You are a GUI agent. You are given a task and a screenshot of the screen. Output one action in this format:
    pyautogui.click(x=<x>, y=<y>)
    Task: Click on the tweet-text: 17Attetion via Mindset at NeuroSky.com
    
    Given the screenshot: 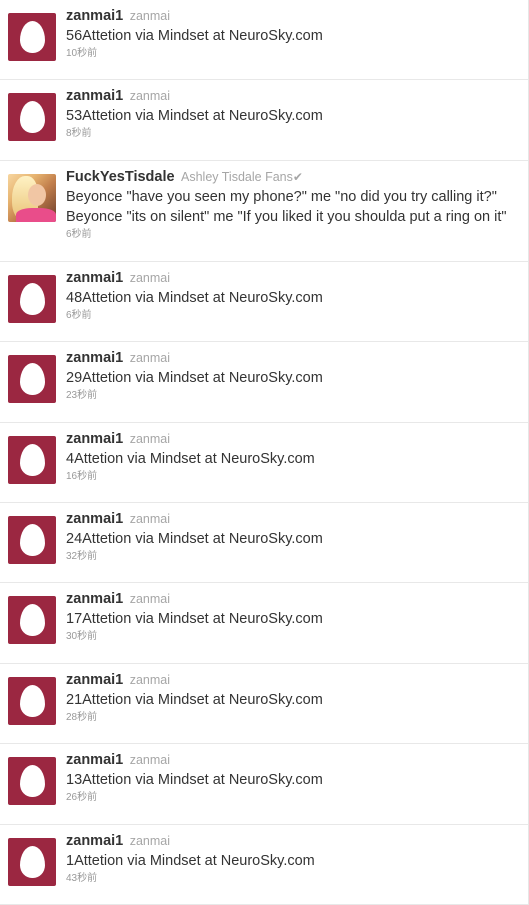 What is the action you would take?
    pyautogui.click(x=194, y=619)
    